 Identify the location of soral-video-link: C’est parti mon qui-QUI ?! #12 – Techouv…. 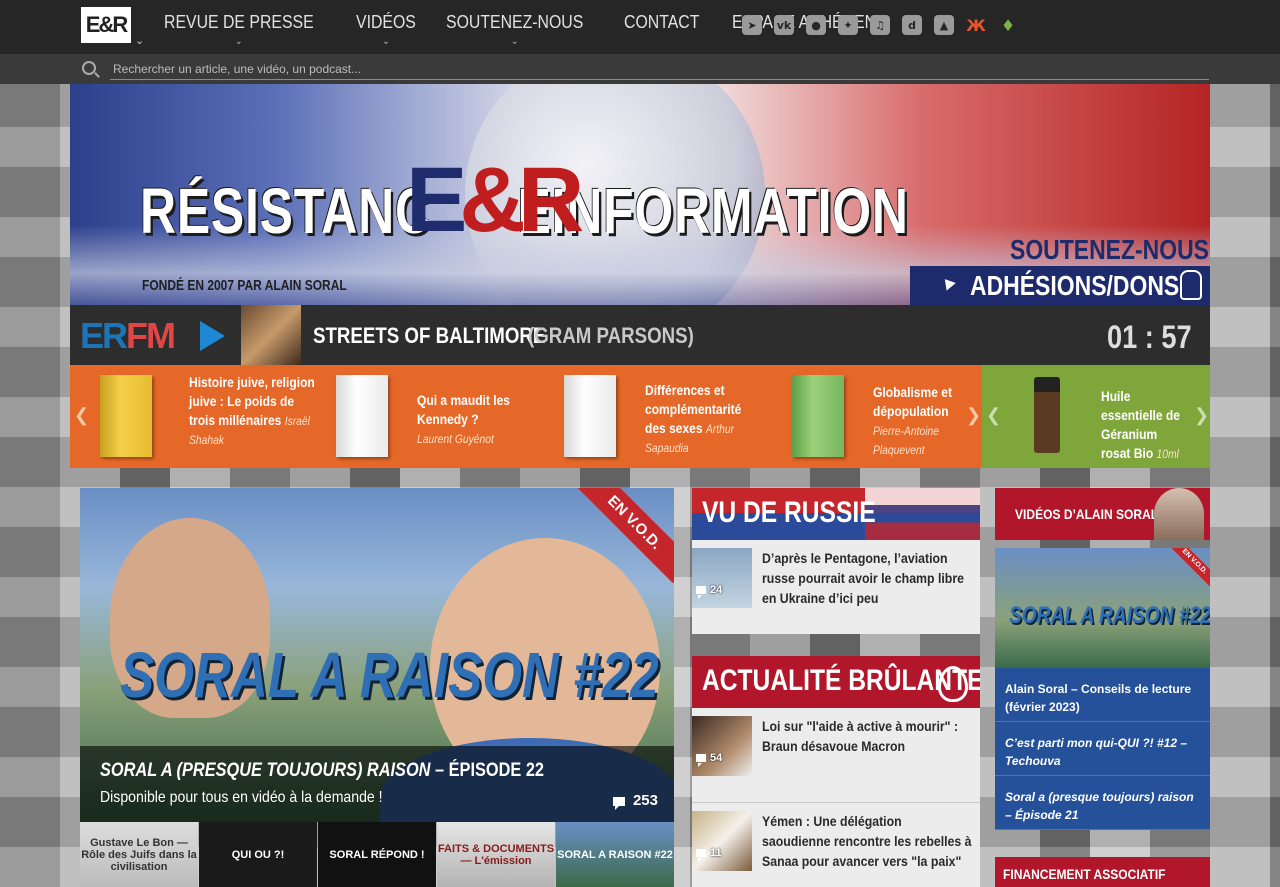
(1102, 749).